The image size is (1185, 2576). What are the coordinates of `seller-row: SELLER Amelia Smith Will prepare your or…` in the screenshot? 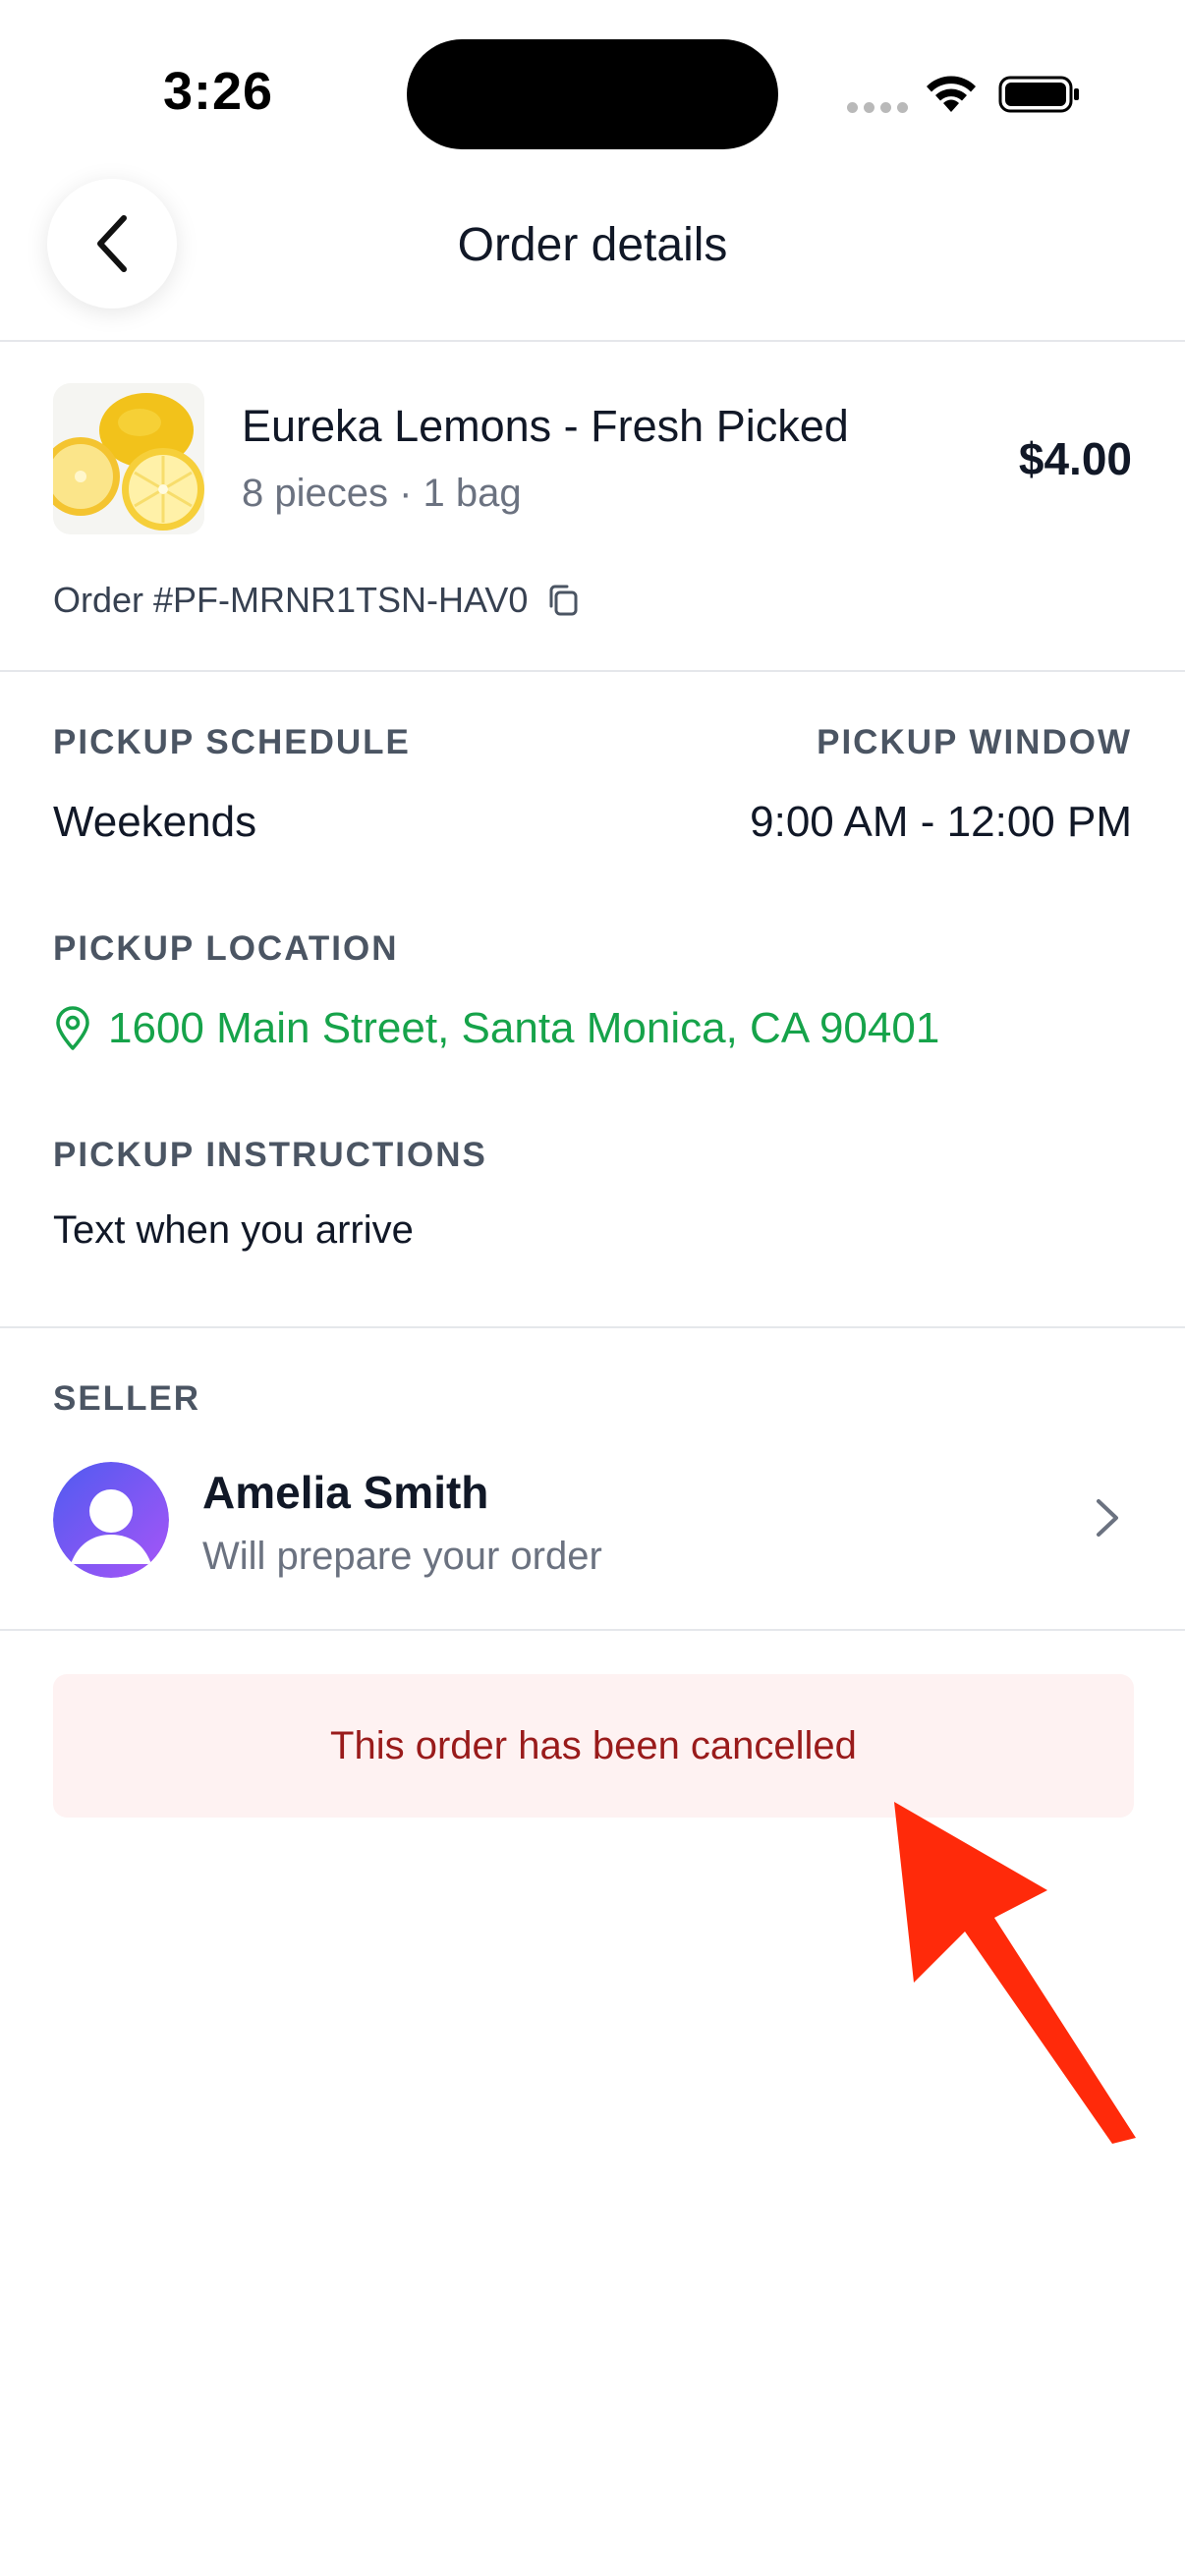 It's located at (592, 1479).